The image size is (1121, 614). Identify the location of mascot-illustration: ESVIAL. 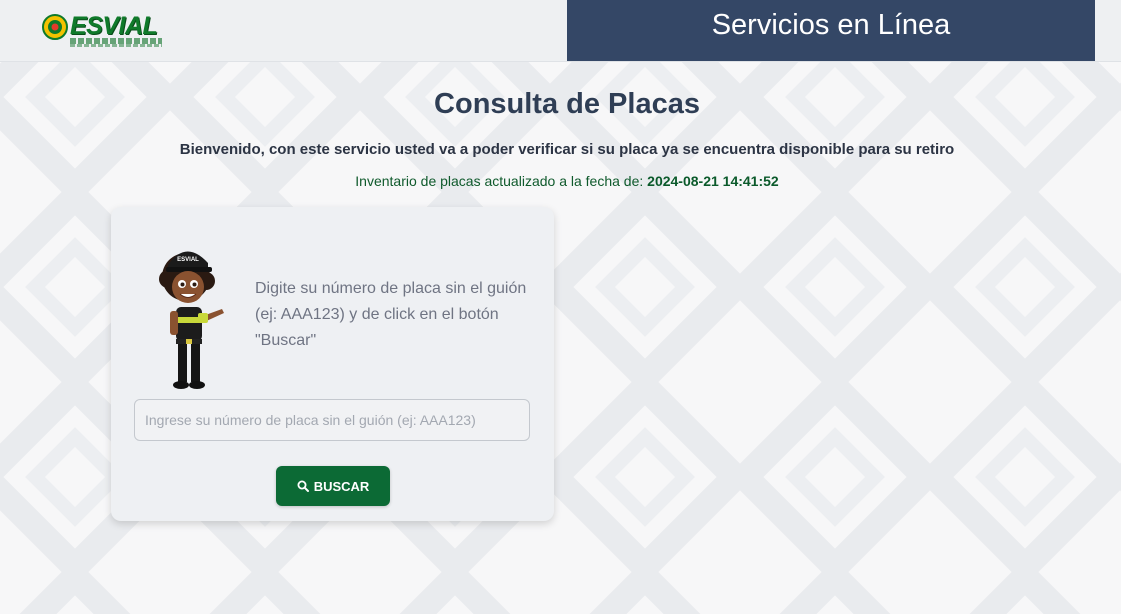
(191, 320).